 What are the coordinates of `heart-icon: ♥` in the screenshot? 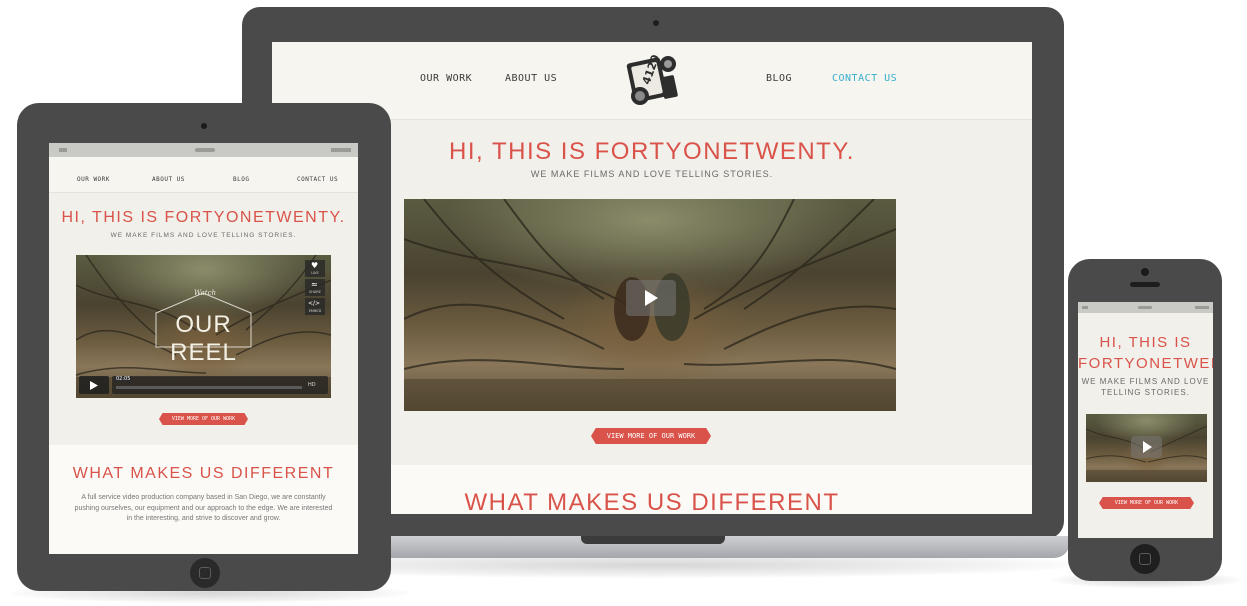 It's located at (315, 265).